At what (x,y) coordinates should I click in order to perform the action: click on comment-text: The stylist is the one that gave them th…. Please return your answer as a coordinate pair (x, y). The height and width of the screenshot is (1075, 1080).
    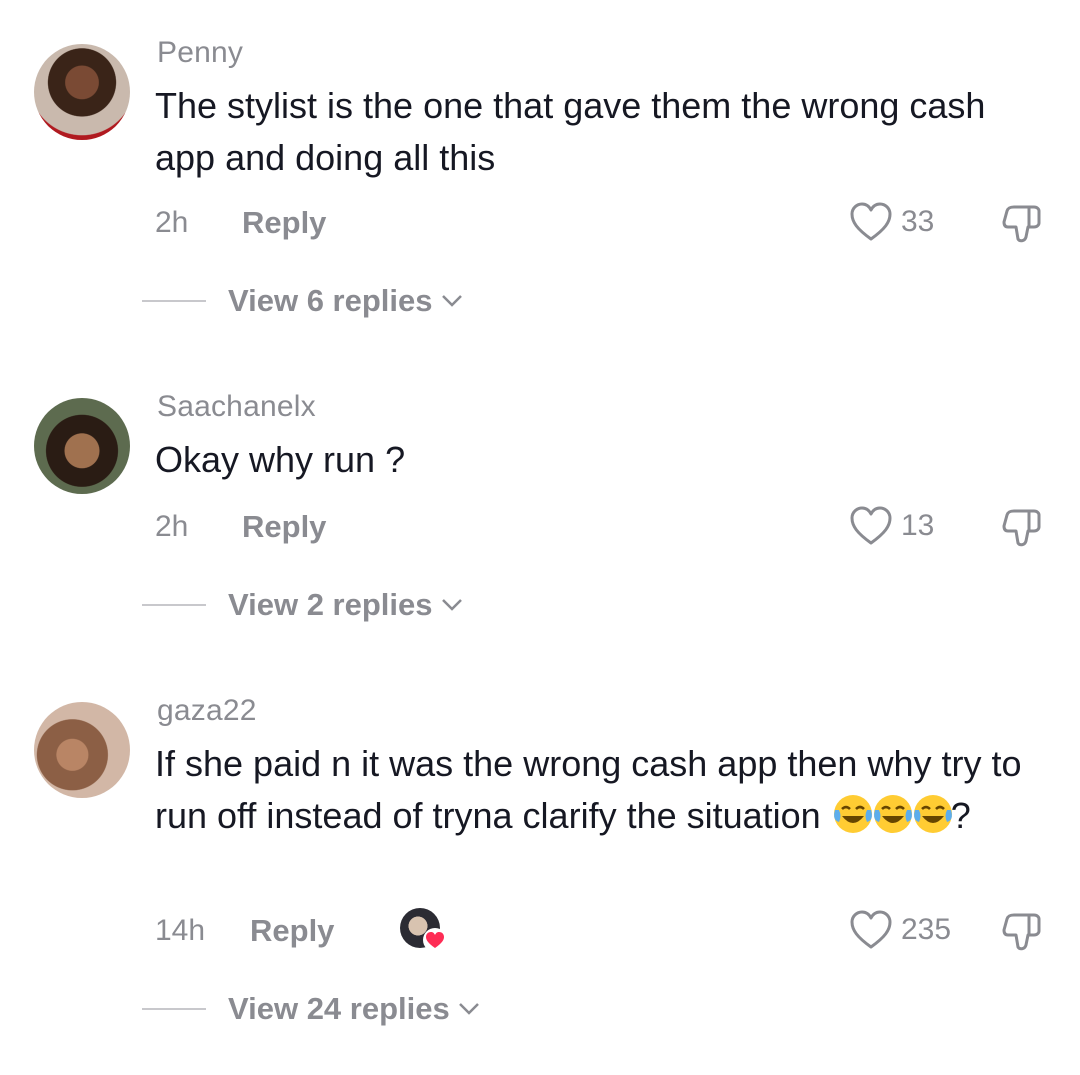
    Looking at the image, I should click on (570, 131).